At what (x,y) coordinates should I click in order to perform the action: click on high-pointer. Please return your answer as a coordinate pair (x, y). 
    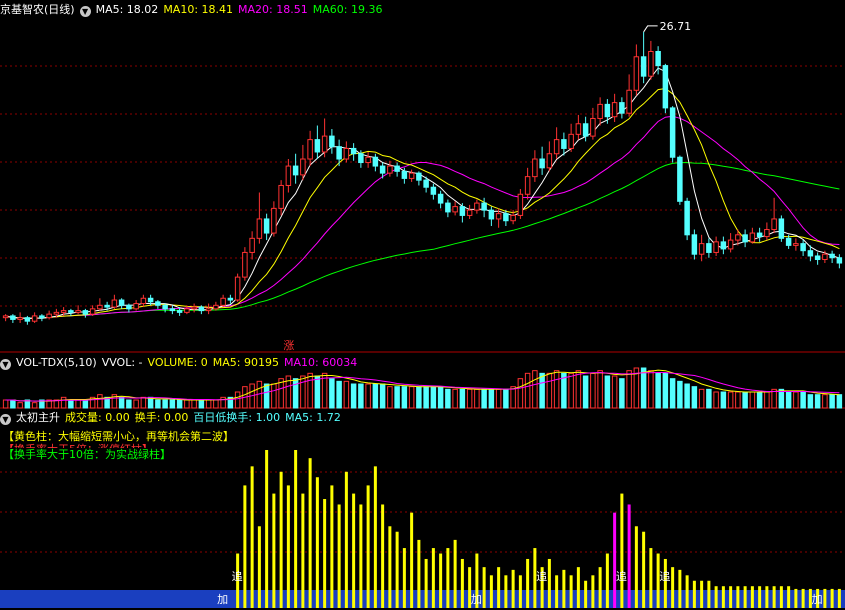
    Looking at the image, I should click on (650, 29).